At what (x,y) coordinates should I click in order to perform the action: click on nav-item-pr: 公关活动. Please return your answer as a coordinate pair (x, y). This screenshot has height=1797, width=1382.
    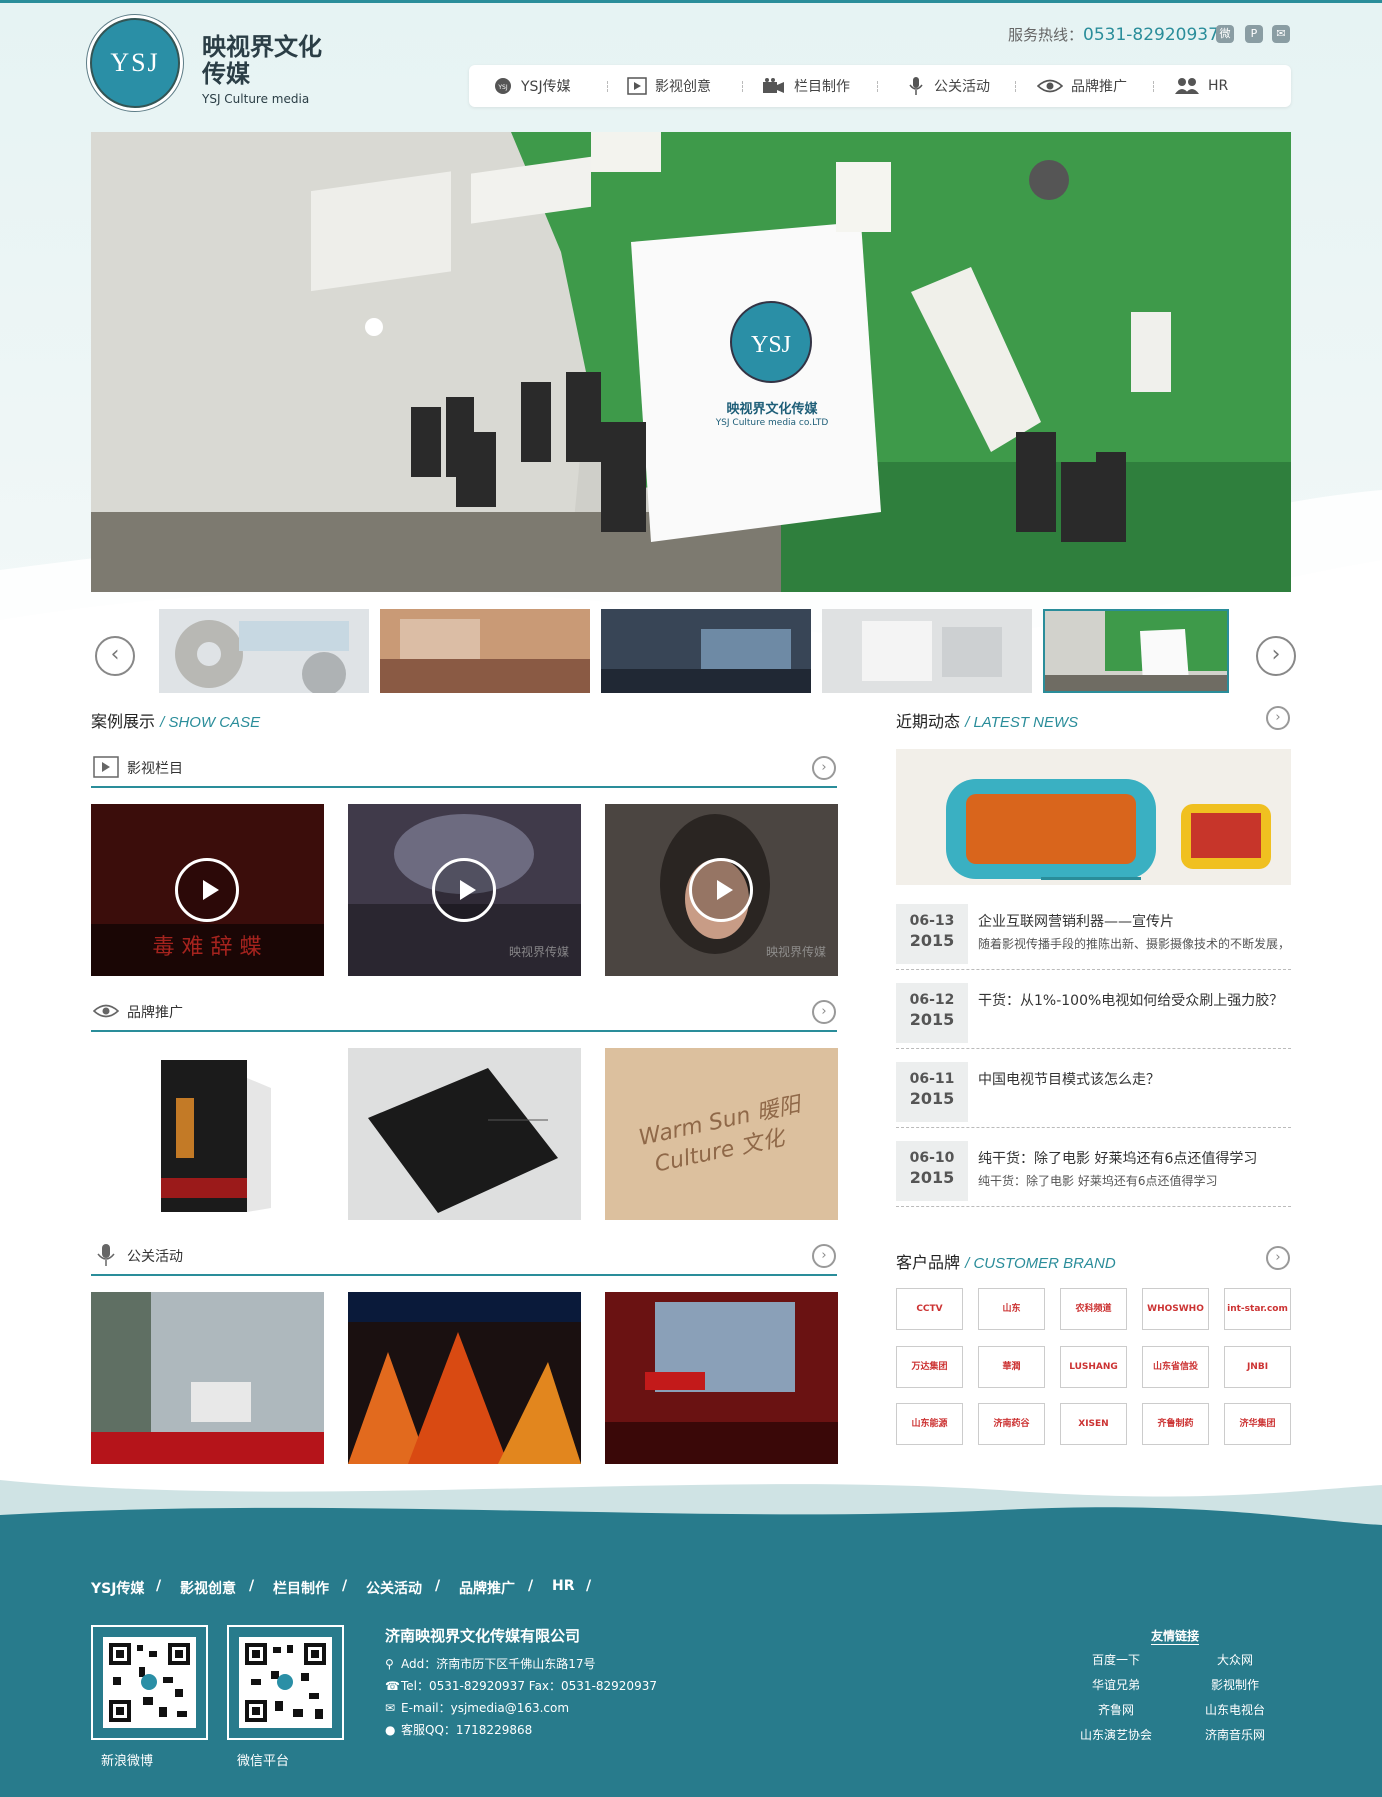
    Looking at the image, I should click on (948, 86).